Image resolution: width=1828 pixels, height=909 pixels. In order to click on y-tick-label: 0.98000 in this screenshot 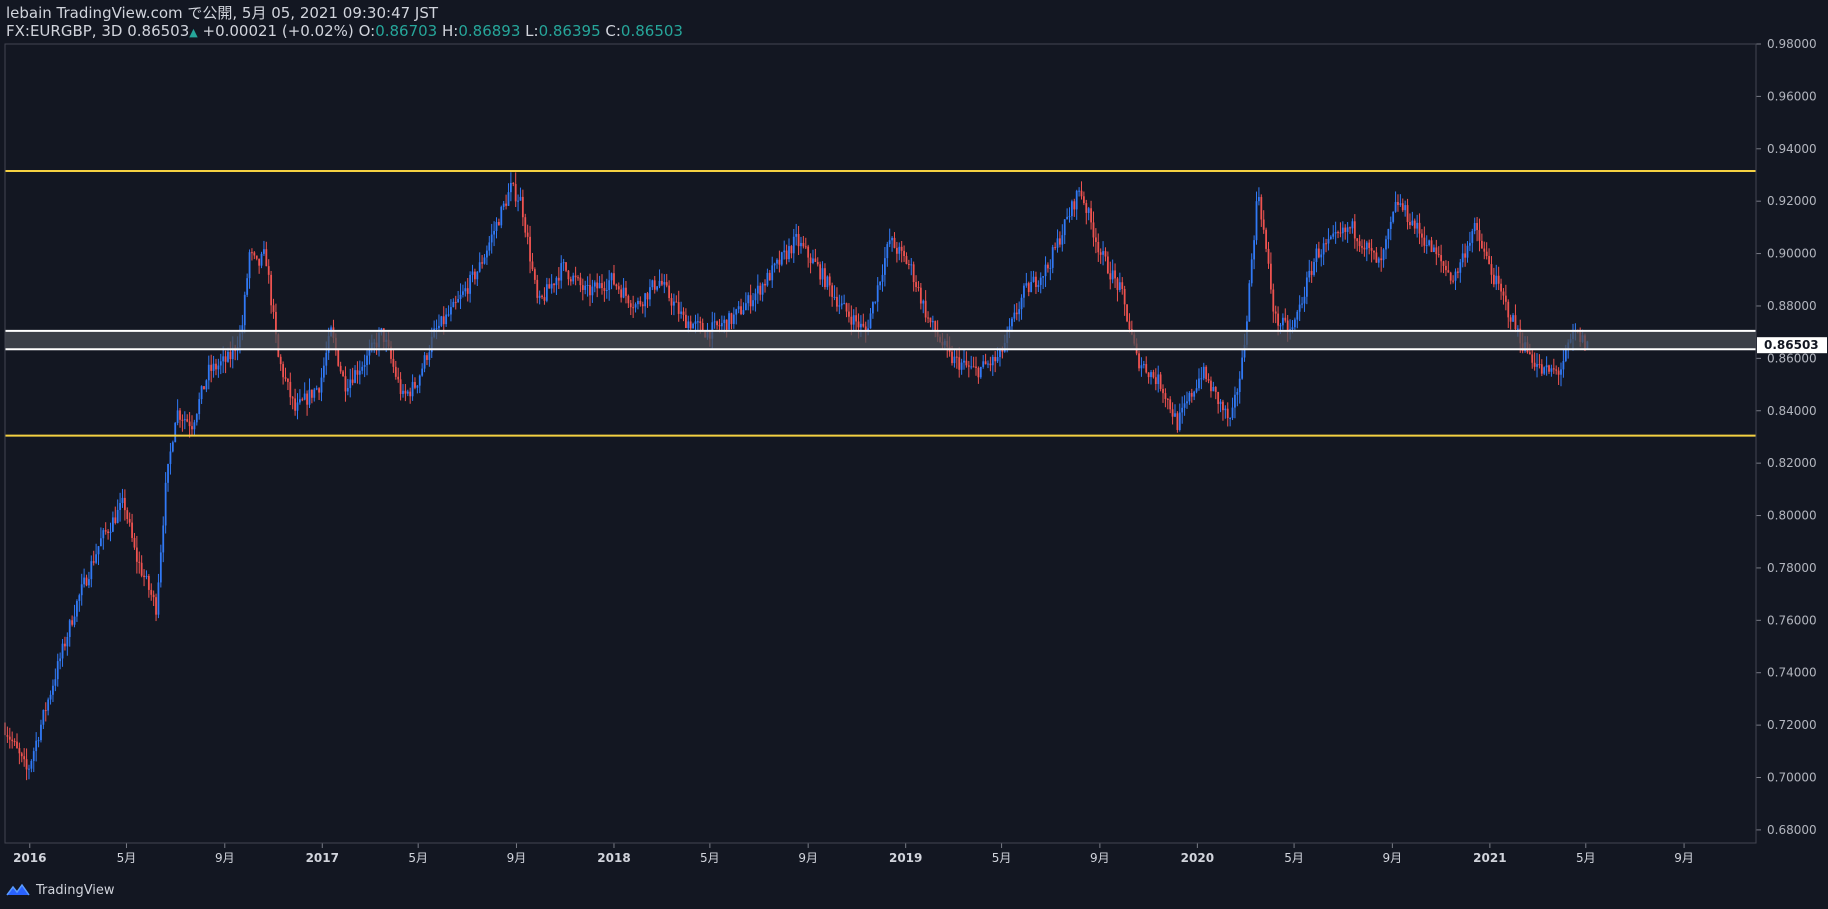, I will do `click(1792, 44)`.